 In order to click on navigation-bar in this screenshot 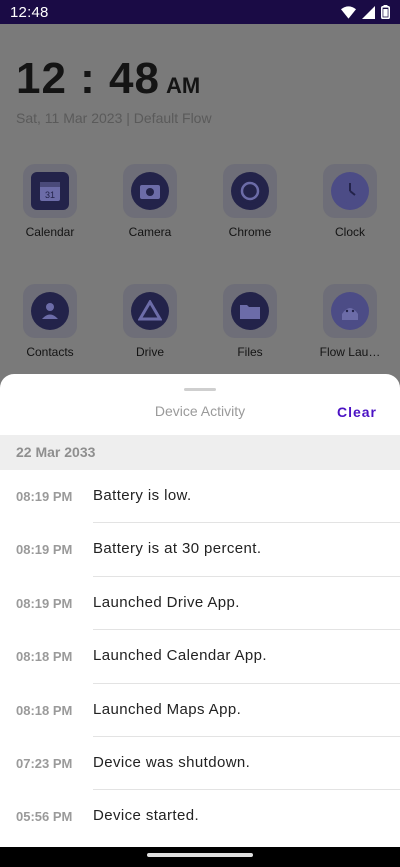, I will do `click(200, 857)`.